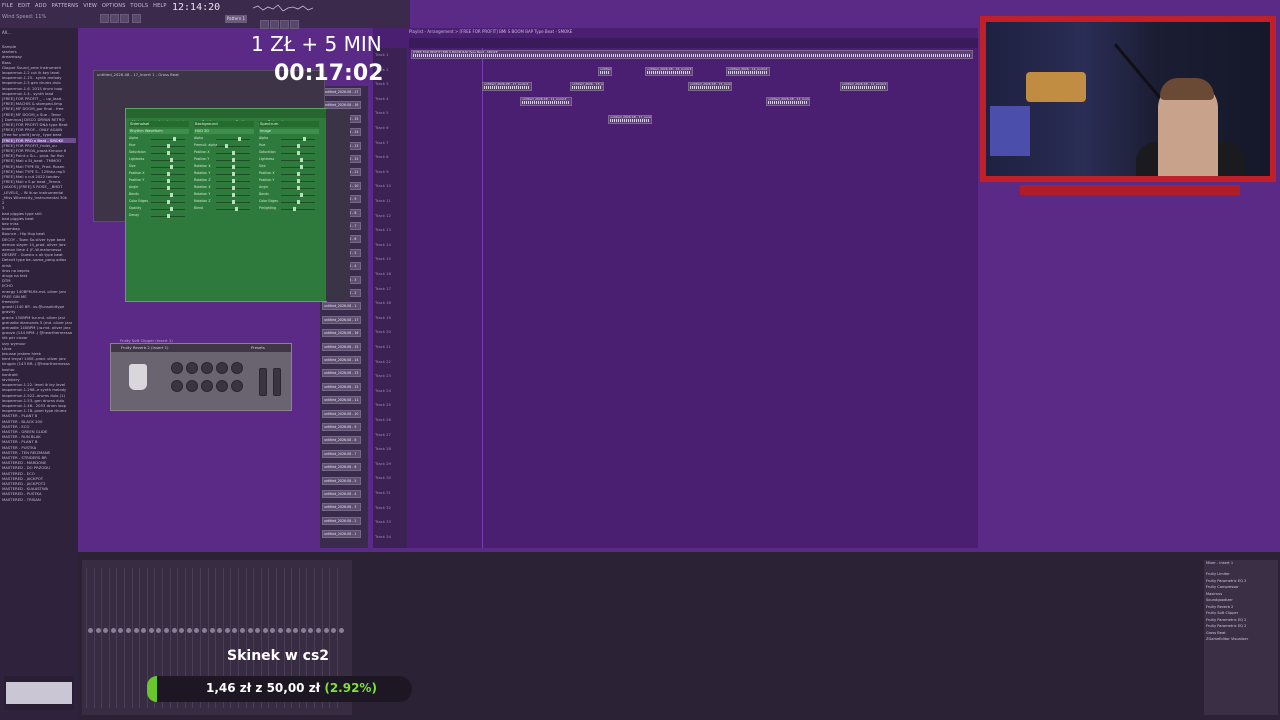  What do you see at coordinates (383, 258) in the screenshot?
I see `track-label: Track 15` at bounding box center [383, 258].